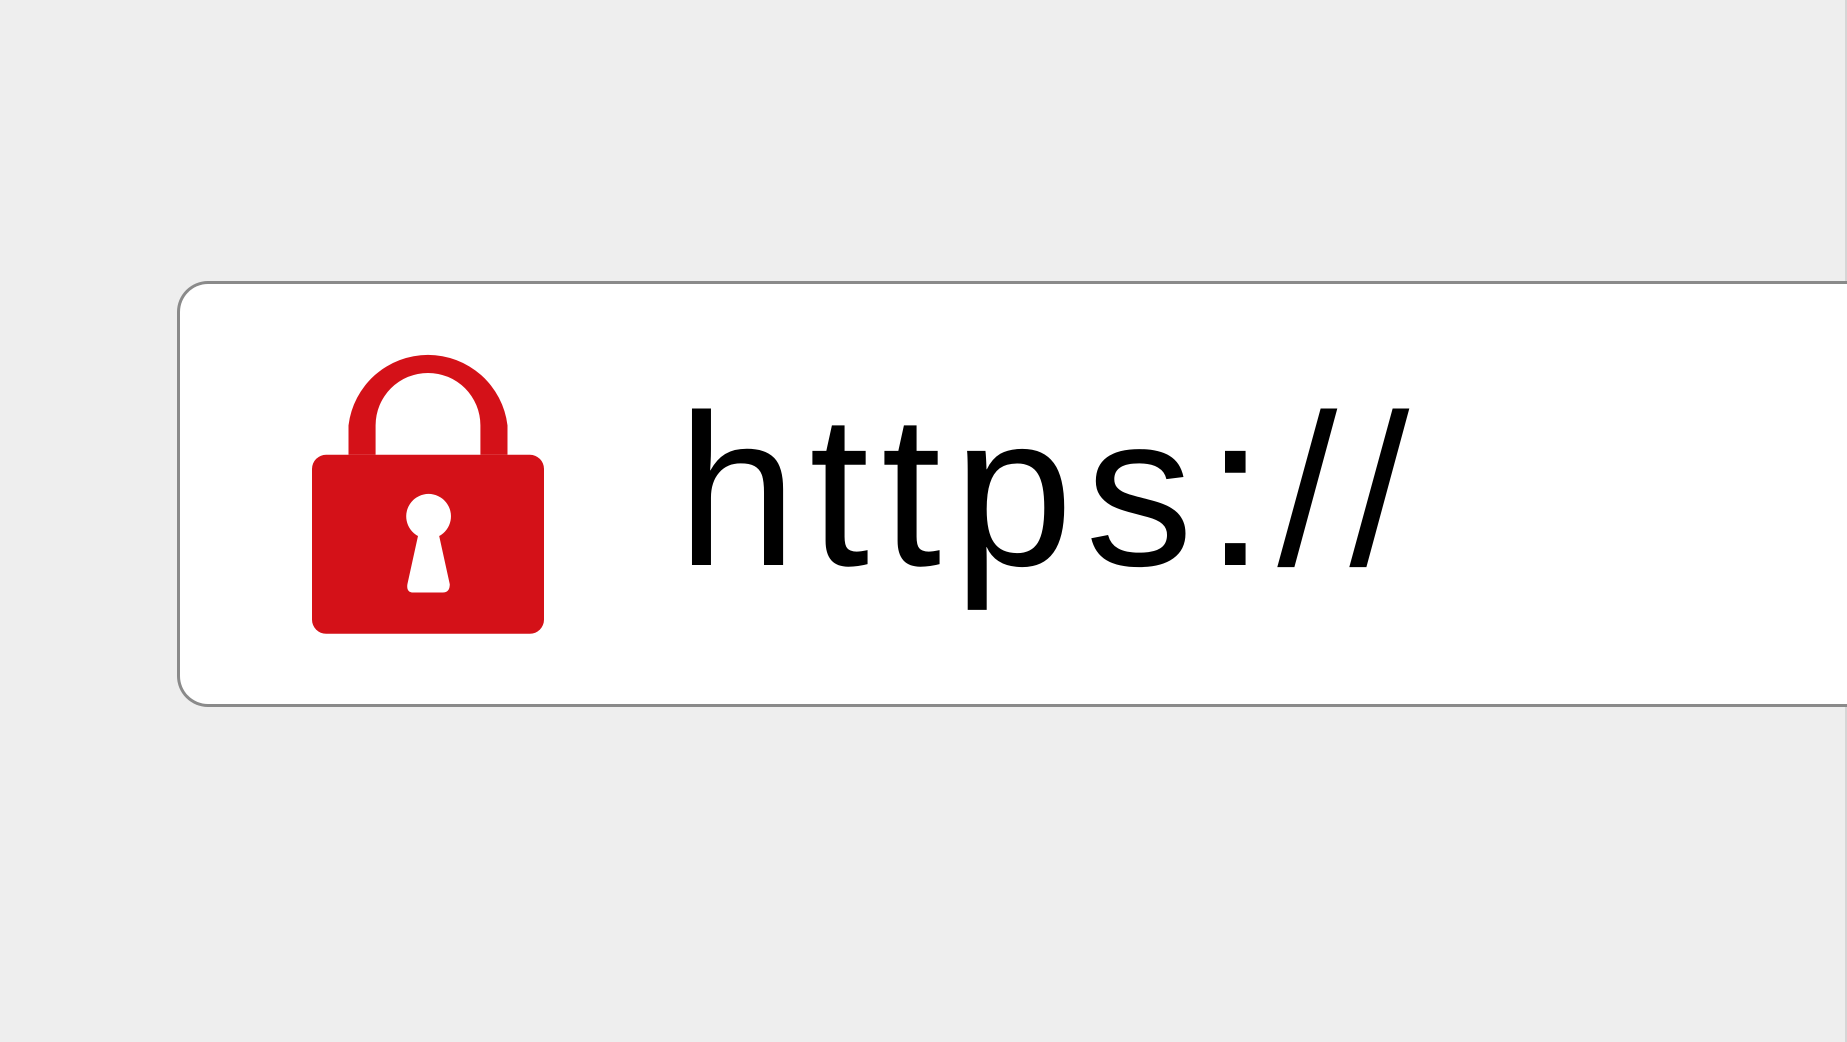 This screenshot has width=1847, height=1042. Describe the element at coordinates (428, 489) in the screenshot. I see `padlock-icon` at that location.